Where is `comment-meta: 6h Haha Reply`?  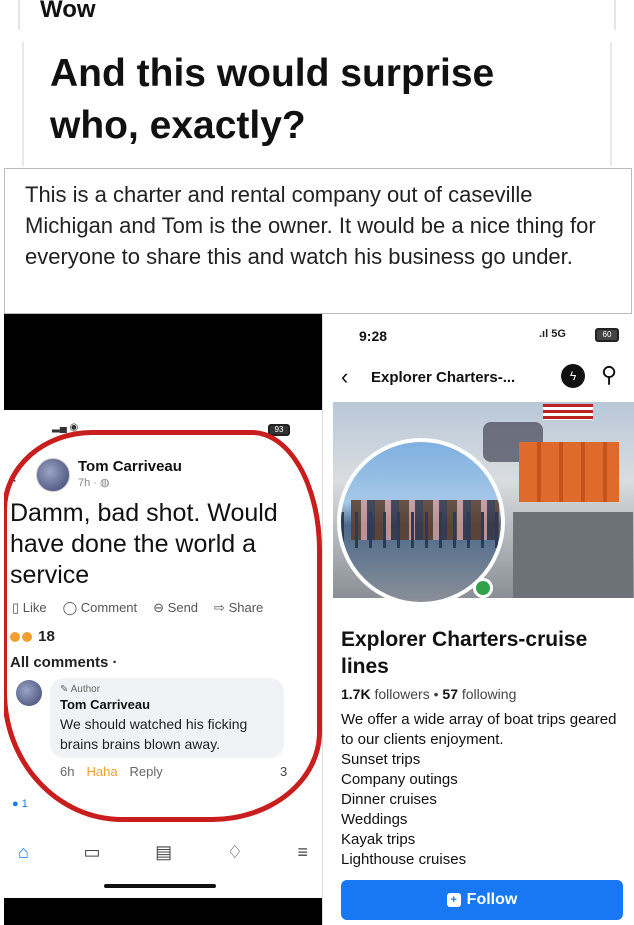 comment-meta: 6h Haha Reply is located at coordinates (111, 771).